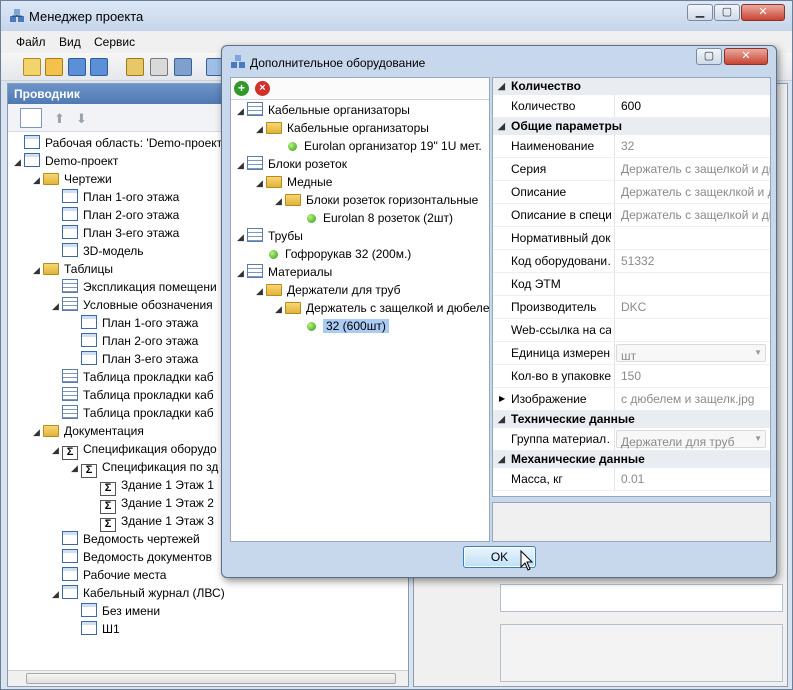 This screenshot has height=690, width=793. I want to click on property-value: с дюбелем и защелк.jpg, so click(692, 399).